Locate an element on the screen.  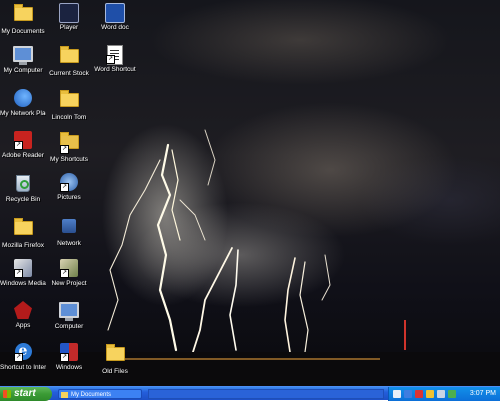
desktop-icon-internet-explorer: e↗ Shortcut to Internet is located at coordinates (23, 356).